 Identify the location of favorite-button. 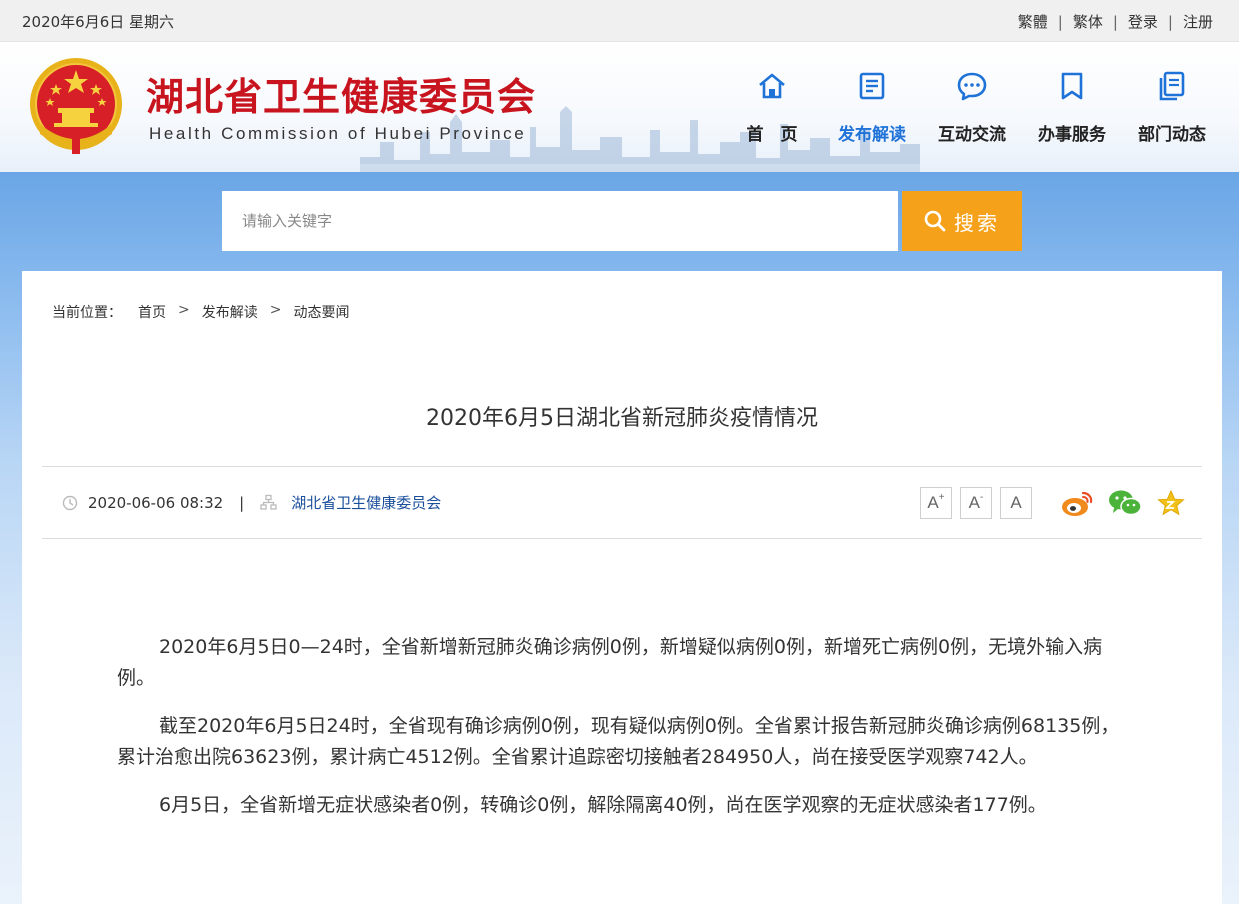
(1171, 503).